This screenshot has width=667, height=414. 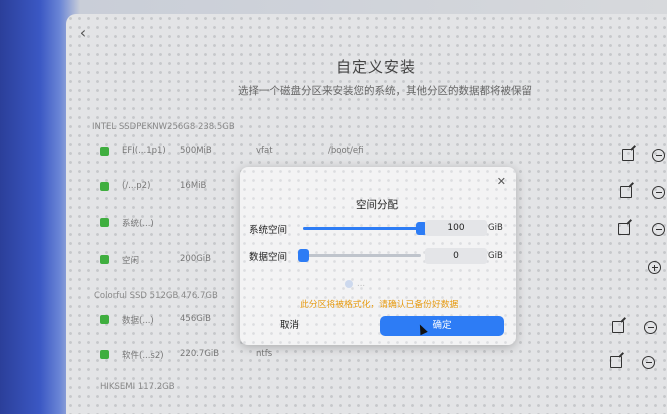 What do you see at coordinates (250, 152) in the screenshot?
I see `partition-row: EFI(...1p1) 500MiB vfat /boot/efi` at bounding box center [250, 152].